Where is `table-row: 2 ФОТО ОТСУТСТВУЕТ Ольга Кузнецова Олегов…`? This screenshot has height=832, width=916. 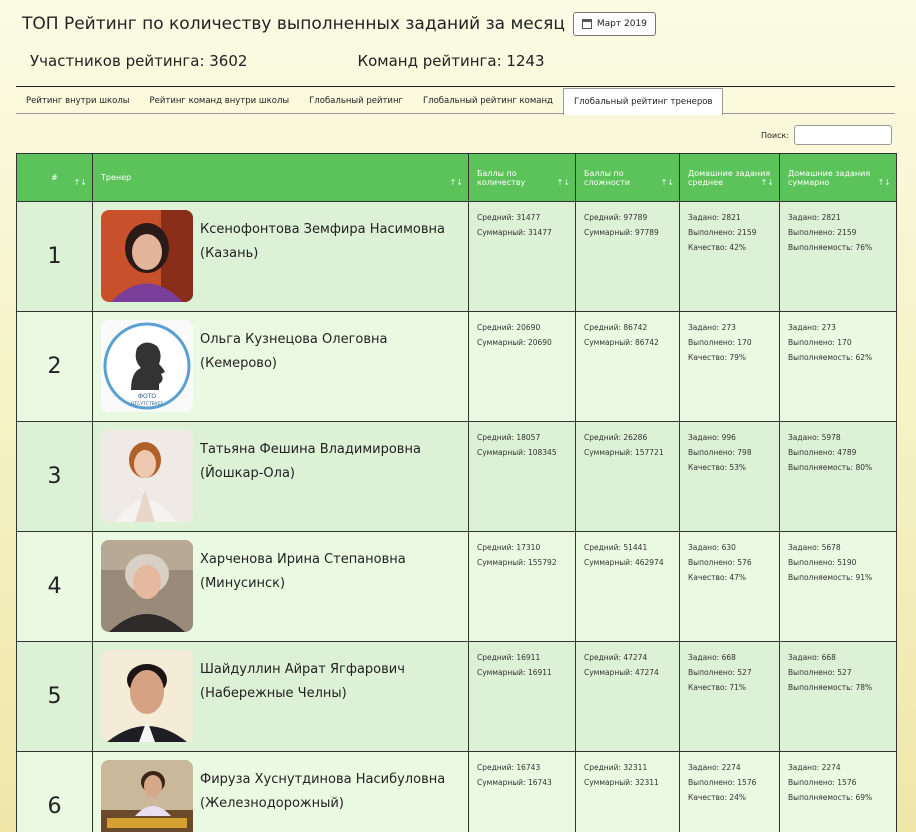 table-row: 2 ФОТО ОТСУТСТВУЕТ Ольга Кузнецова Олегов… is located at coordinates (456, 366).